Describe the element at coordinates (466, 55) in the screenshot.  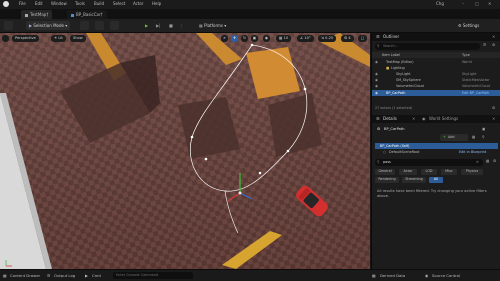
I see `column-type: Type` at that location.